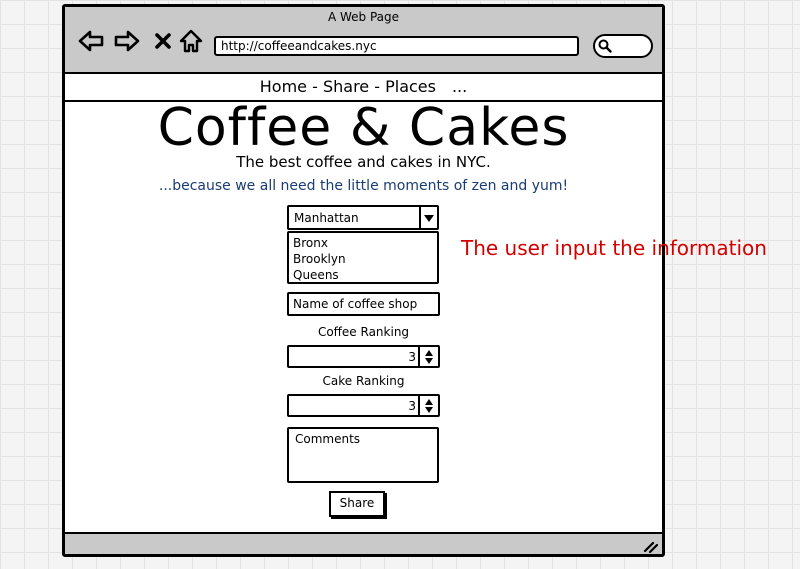  I want to click on coffee-ranking-stepper: 3, so click(363, 356).